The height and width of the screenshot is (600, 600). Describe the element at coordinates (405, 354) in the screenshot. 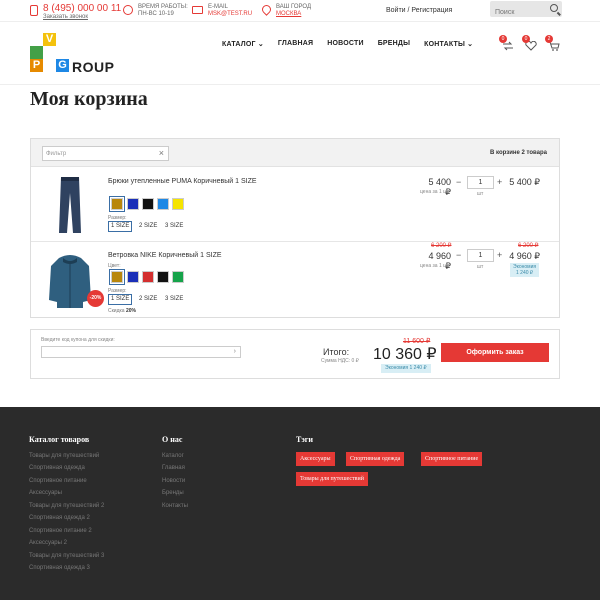

I see `total-price: 10 360 ₽` at that location.